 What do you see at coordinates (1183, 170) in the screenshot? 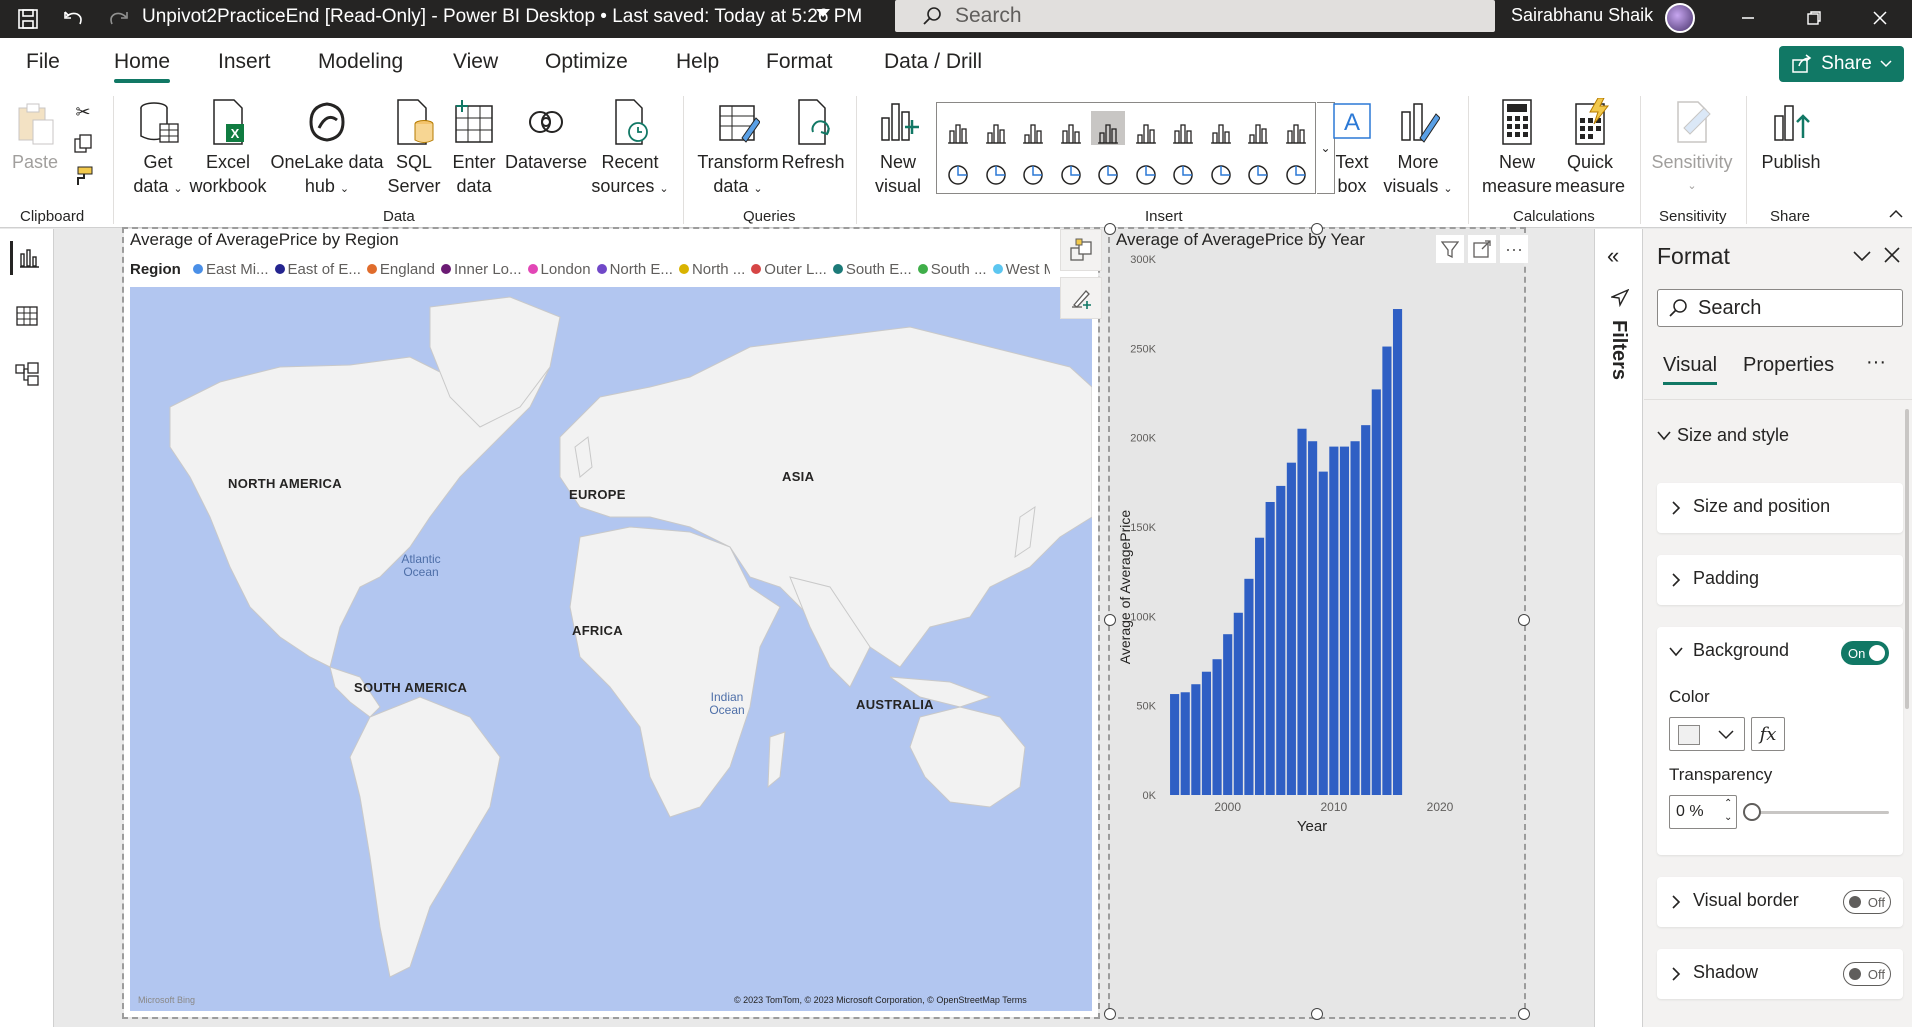
I see `multi-row-card-icon` at bounding box center [1183, 170].